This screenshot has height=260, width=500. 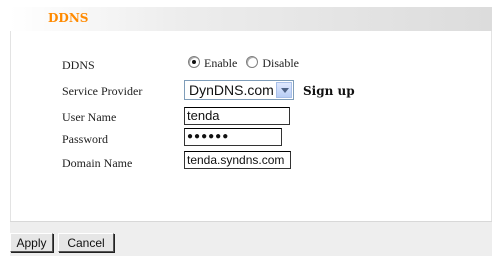 What do you see at coordinates (194, 62) in the screenshot?
I see `ddns-enable-radio` at bounding box center [194, 62].